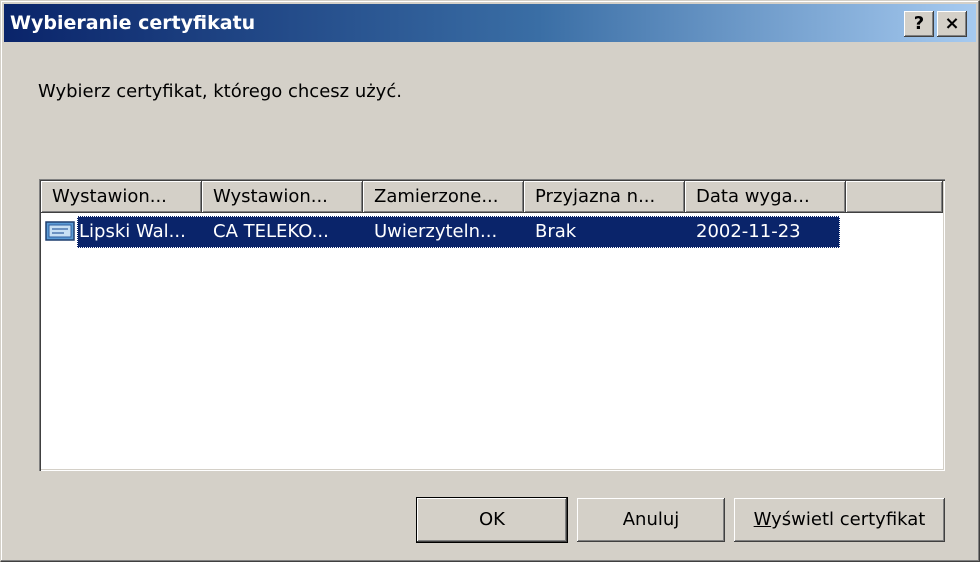  What do you see at coordinates (556, 231) in the screenshot?
I see `cell-friendly-name: Brak` at bounding box center [556, 231].